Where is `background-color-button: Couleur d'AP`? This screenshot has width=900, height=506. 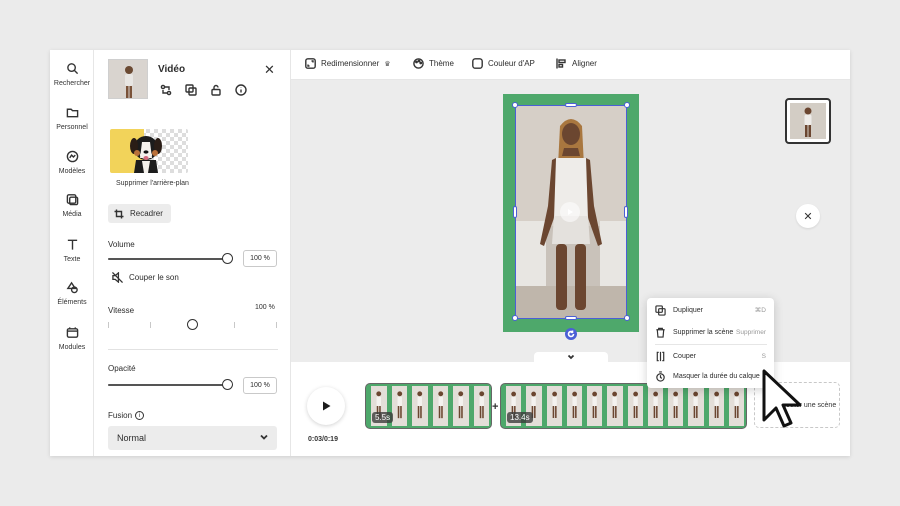
background-color-button: Couleur d'AP is located at coordinates (503, 63).